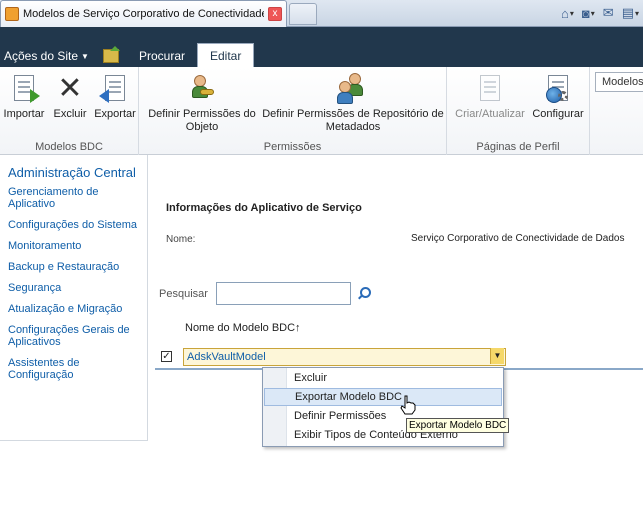  I want to click on menu-item-delete: Excluir, so click(383, 378).